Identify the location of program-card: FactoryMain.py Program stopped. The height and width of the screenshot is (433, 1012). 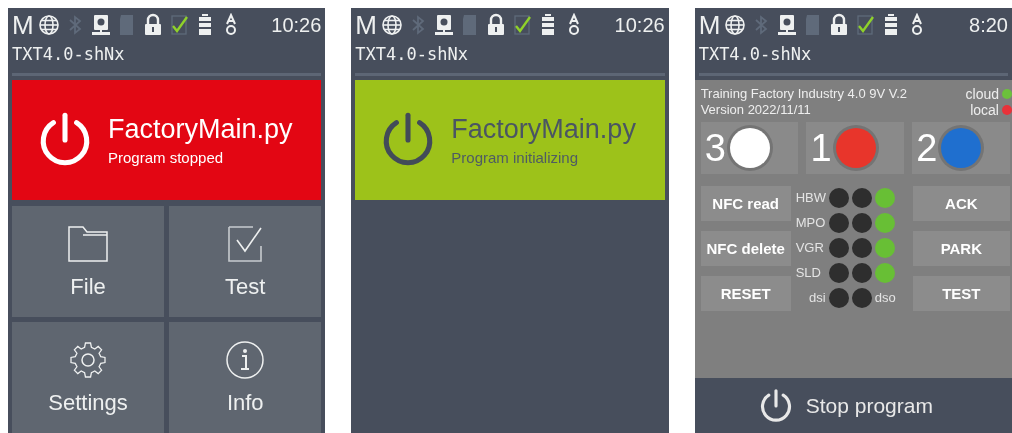
(167, 140).